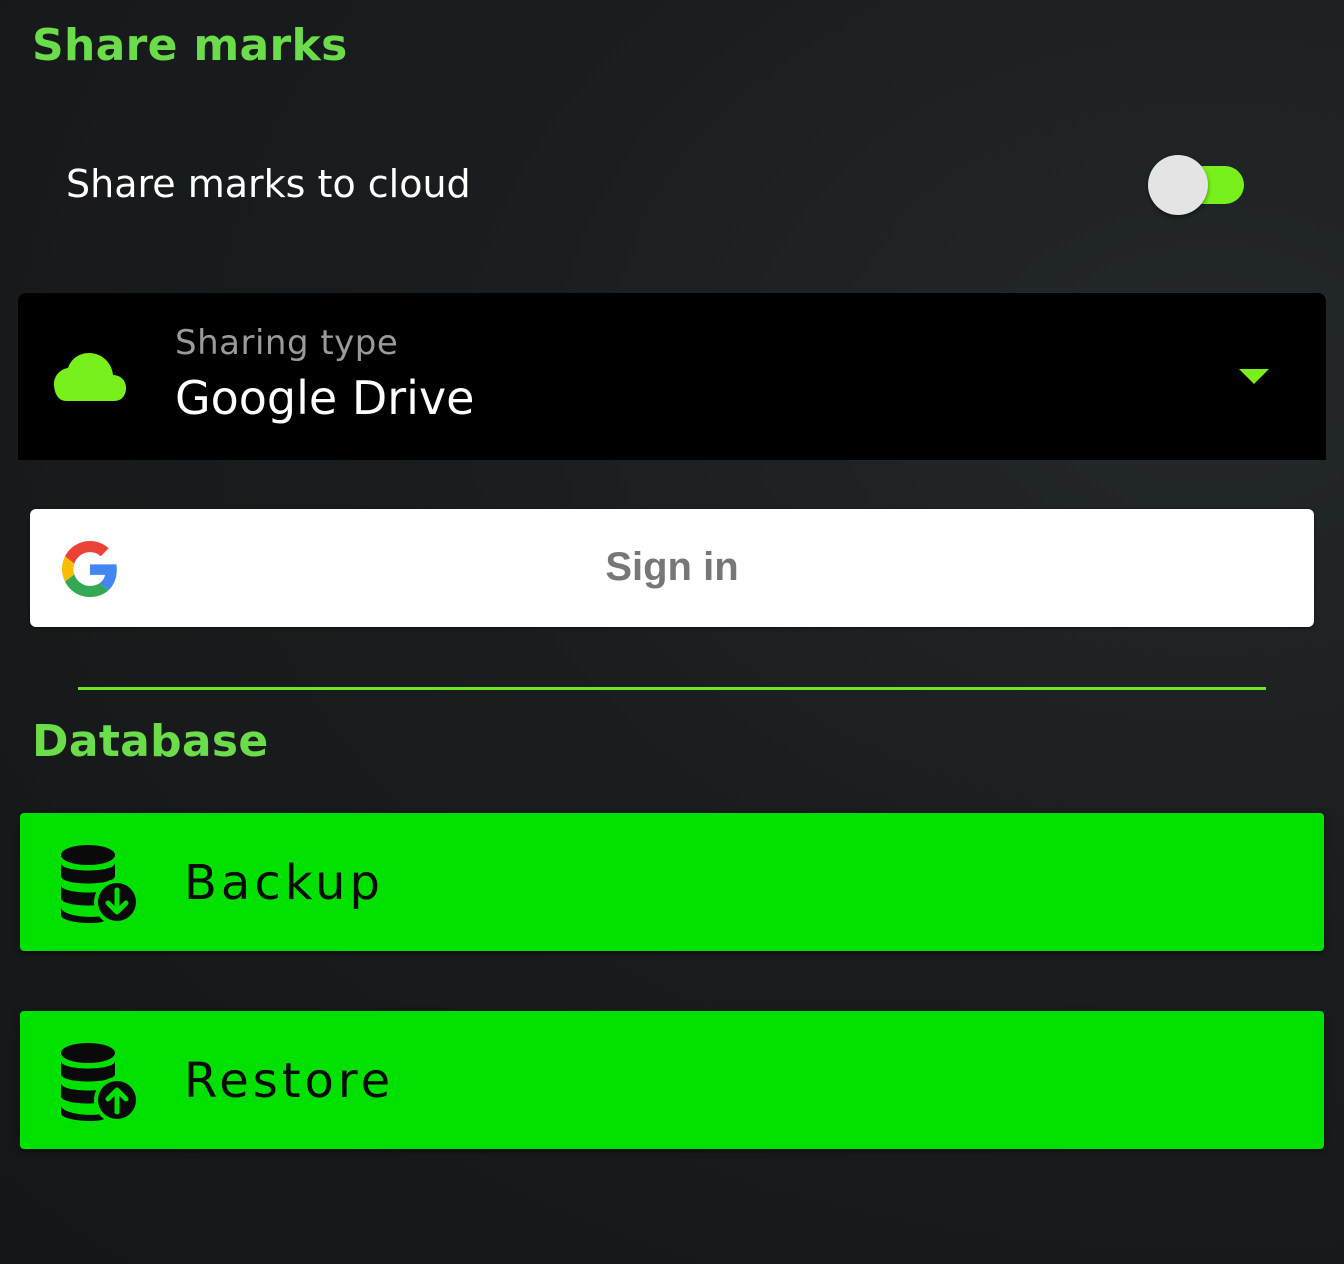 Image resolution: width=1344 pixels, height=1264 pixels. Describe the element at coordinates (287, 343) in the screenshot. I see `sharing-type-label: Sharing type` at that location.